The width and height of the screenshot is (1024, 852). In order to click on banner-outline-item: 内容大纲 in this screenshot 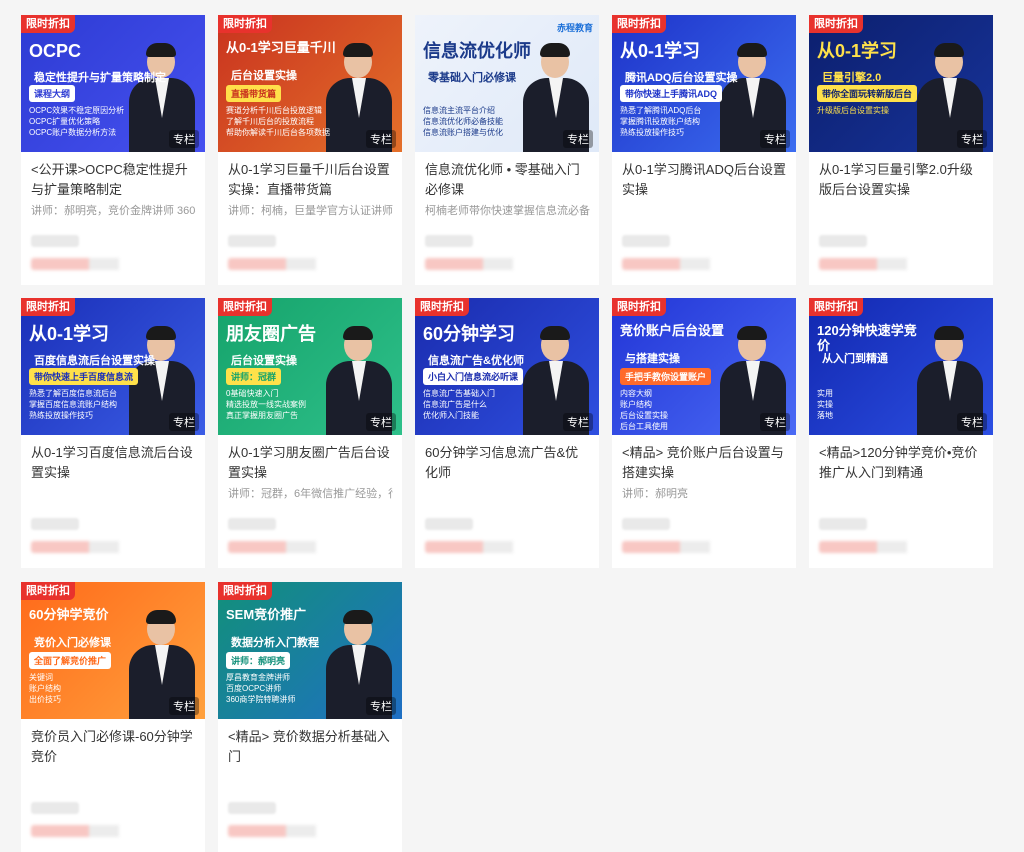, I will do `click(636, 393)`.